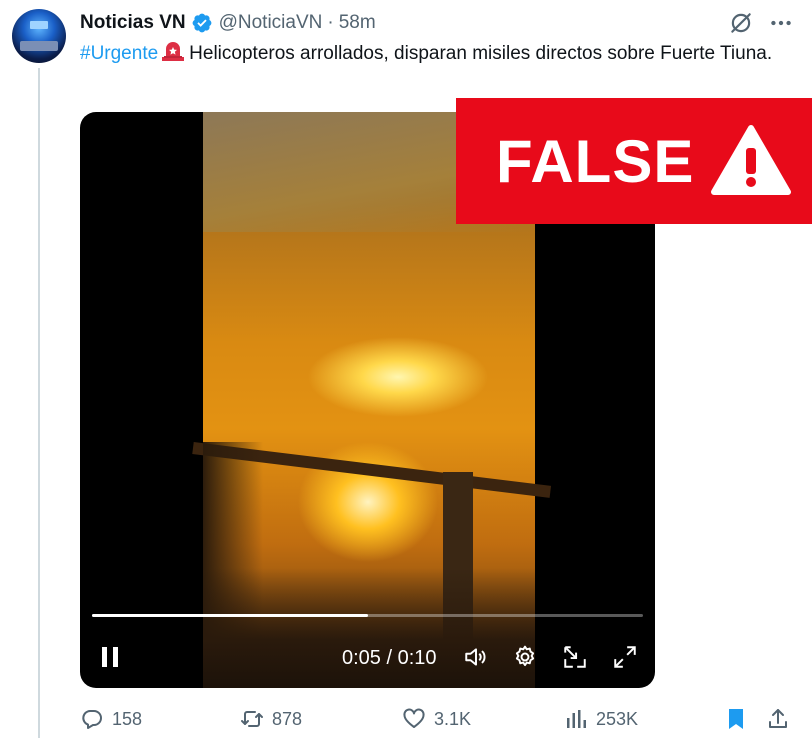 The width and height of the screenshot is (812, 738). Describe the element at coordinates (111, 719) in the screenshot. I see `reply-button: 158` at that location.